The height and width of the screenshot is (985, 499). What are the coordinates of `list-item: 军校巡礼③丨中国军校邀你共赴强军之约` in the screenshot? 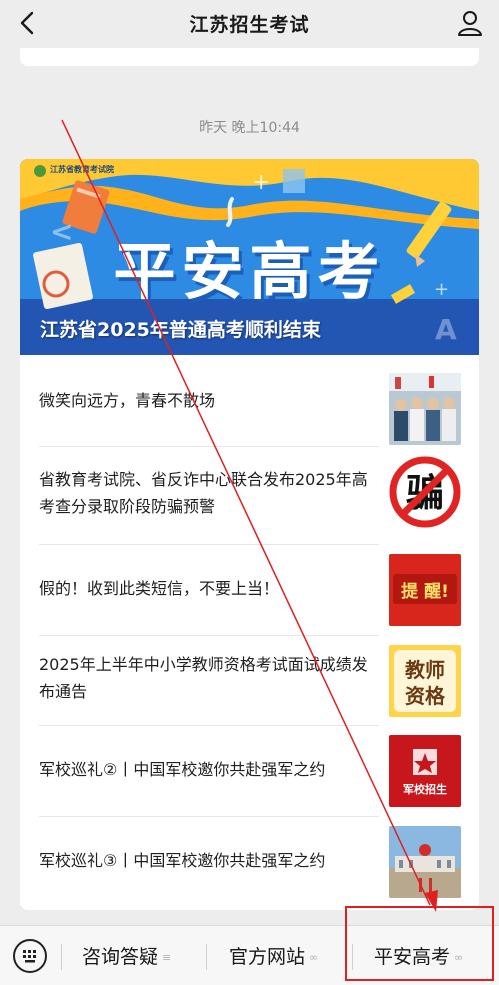 It's located at (249, 863).